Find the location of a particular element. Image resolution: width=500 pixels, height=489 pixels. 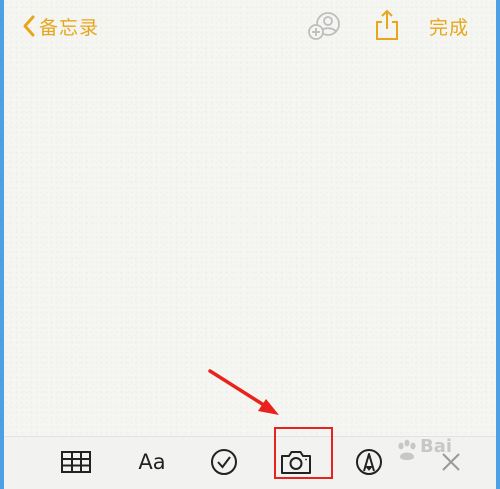

red-arrow-annotation is located at coordinates (243, 392).